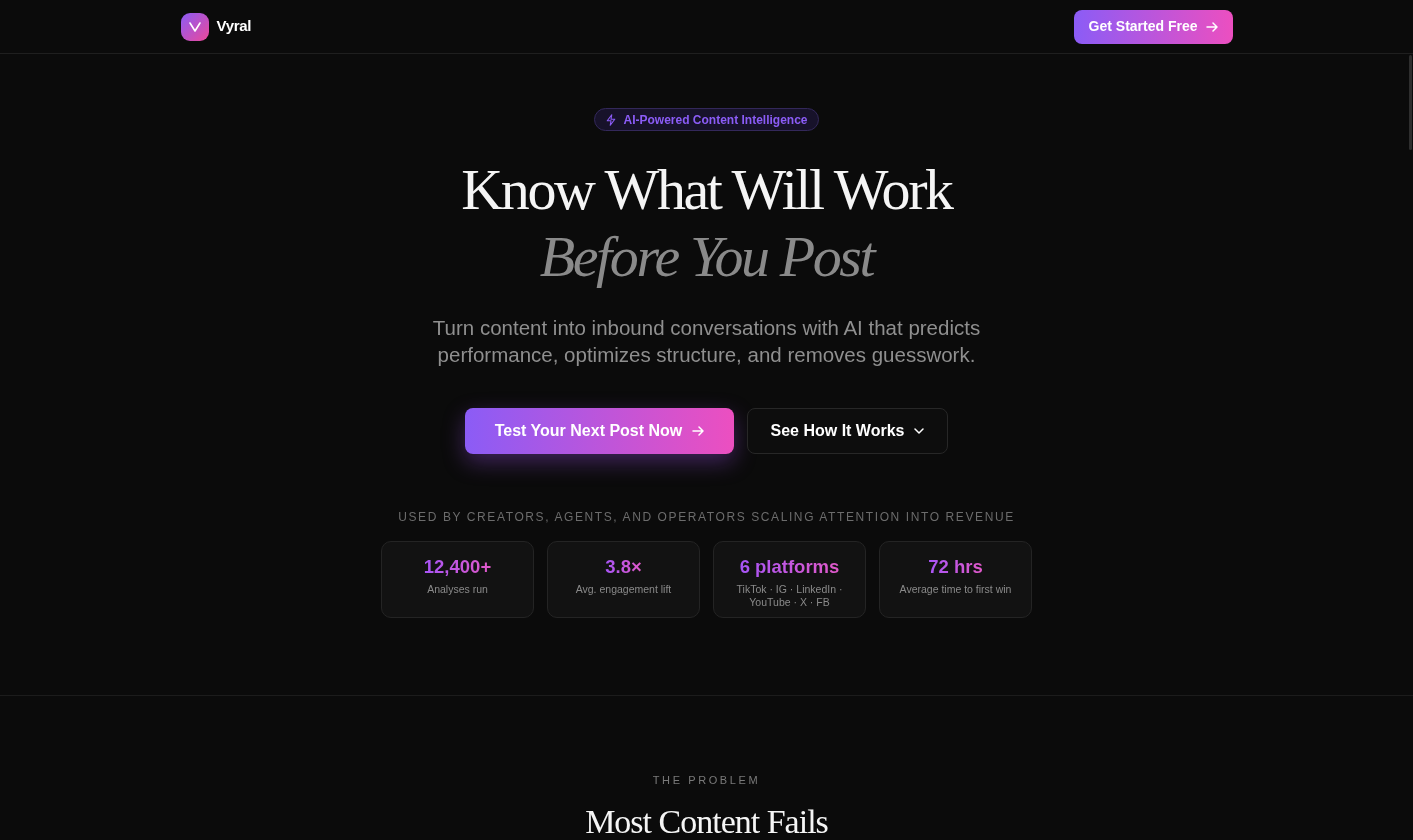  Describe the element at coordinates (789, 595) in the screenshot. I see `stat-label: TikTok · IG · LinkedIn · YouTube · X · FB` at that location.